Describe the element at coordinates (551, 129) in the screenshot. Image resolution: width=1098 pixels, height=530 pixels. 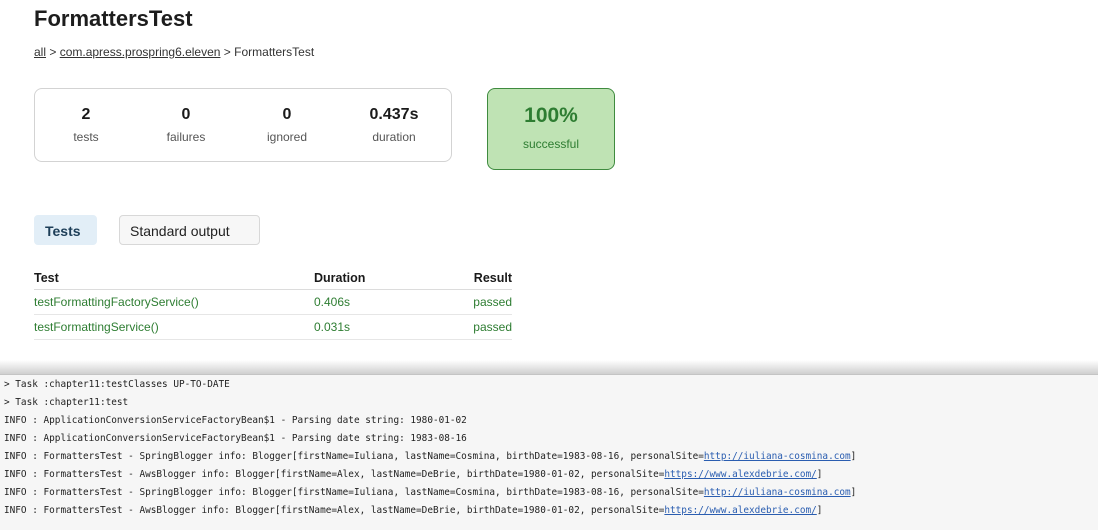
I see `success-rate-box: 100% successful` at that location.